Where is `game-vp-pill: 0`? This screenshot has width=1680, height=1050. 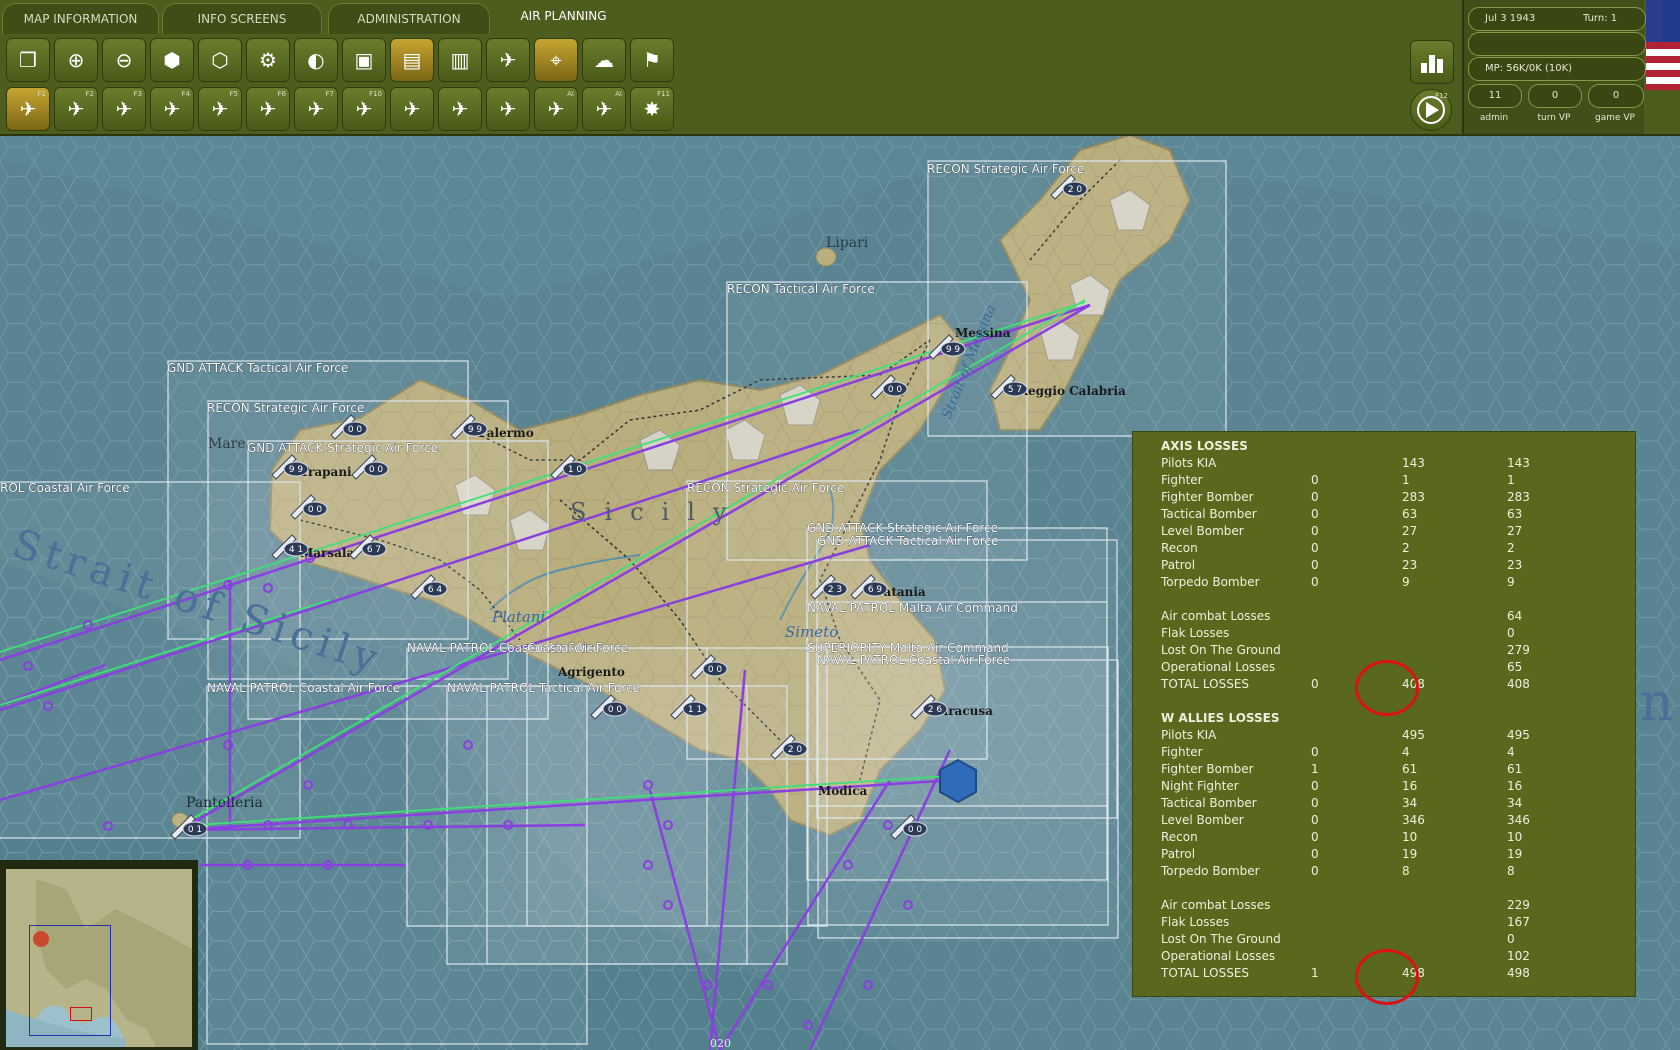 game-vp-pill: 0 is located at coordinates (1616, 96).